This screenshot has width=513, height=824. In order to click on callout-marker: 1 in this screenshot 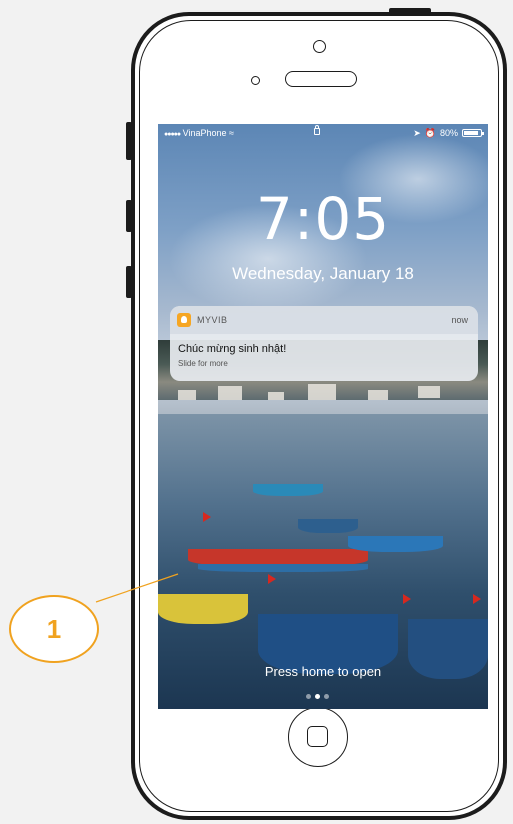, I will do `click(54, 629)`.